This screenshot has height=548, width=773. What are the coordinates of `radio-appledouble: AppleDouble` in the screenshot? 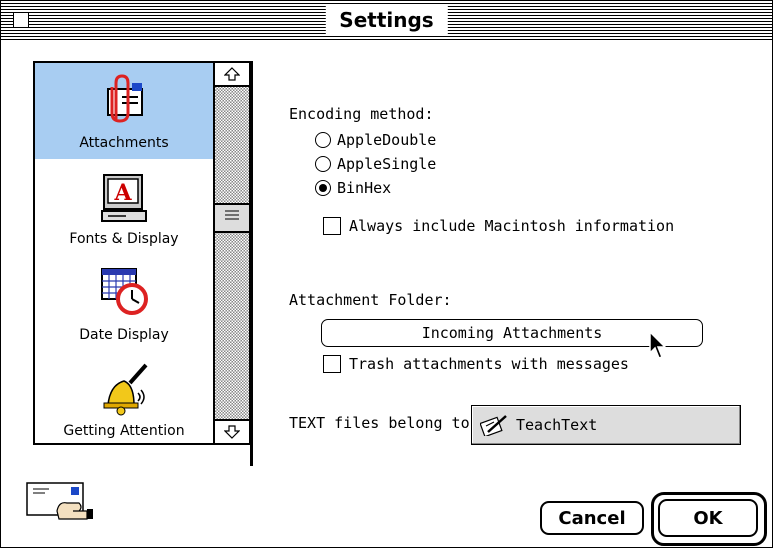 It's located at (375, 140).